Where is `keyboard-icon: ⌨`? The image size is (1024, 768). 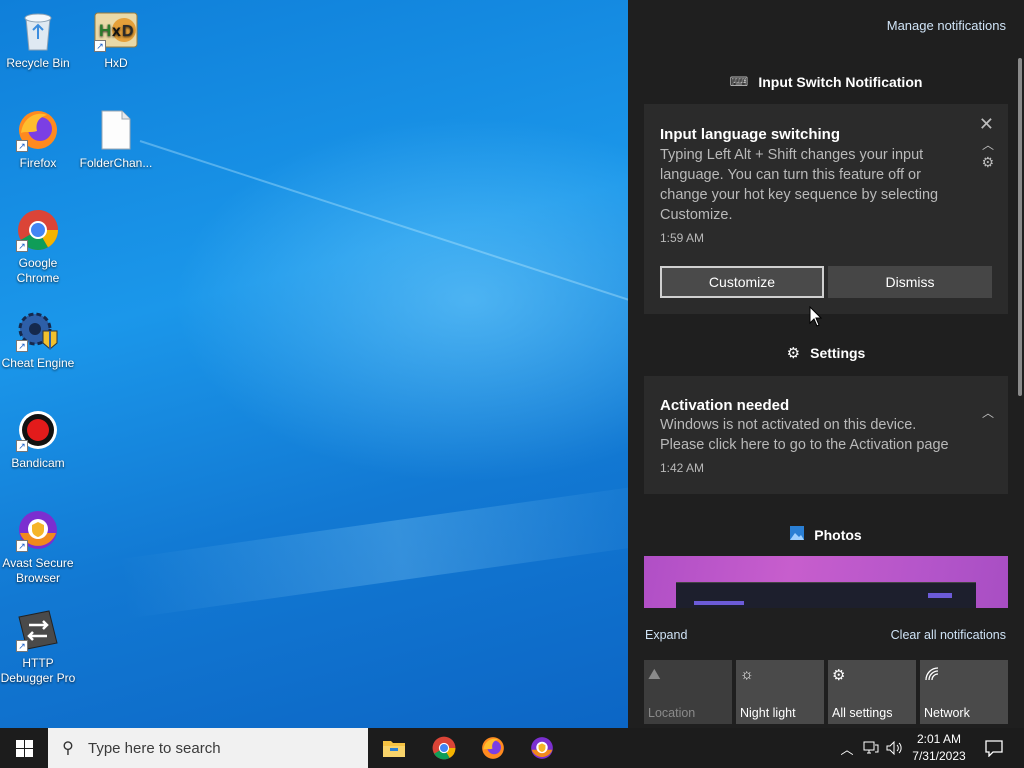 keyboard-icon: ⌨ is located at coordinates (739, 81).